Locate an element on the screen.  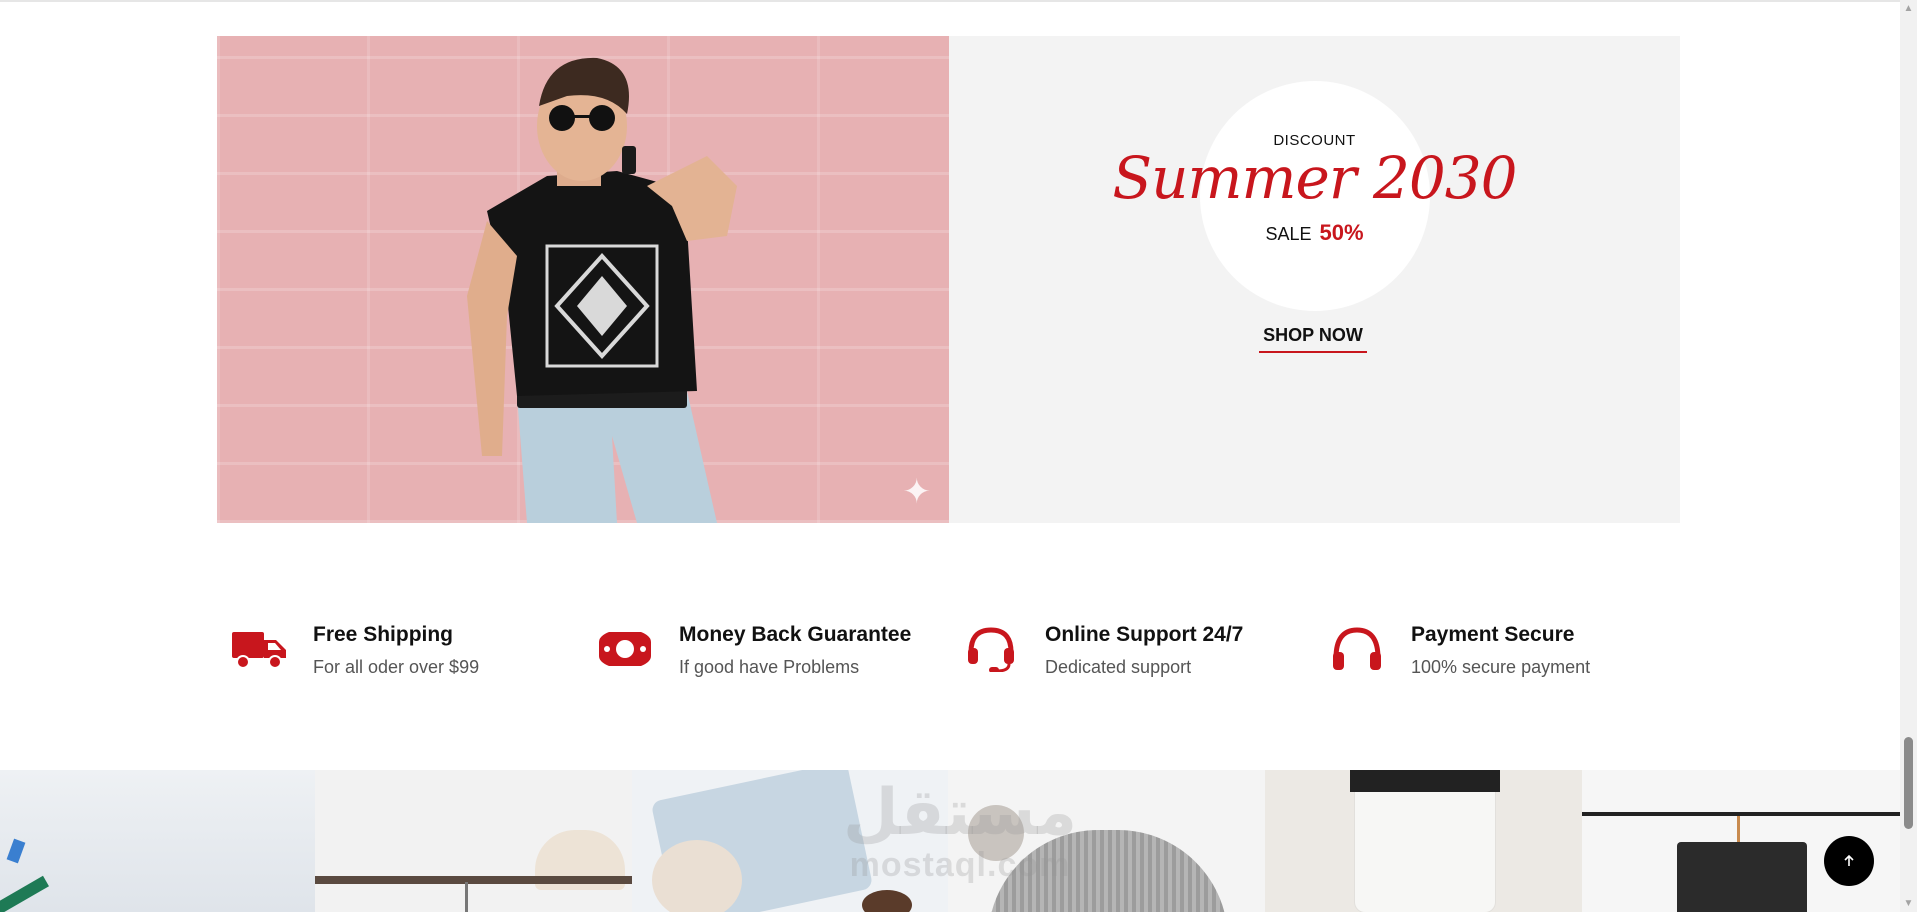
top-divider is located at coordinates (950, 1).